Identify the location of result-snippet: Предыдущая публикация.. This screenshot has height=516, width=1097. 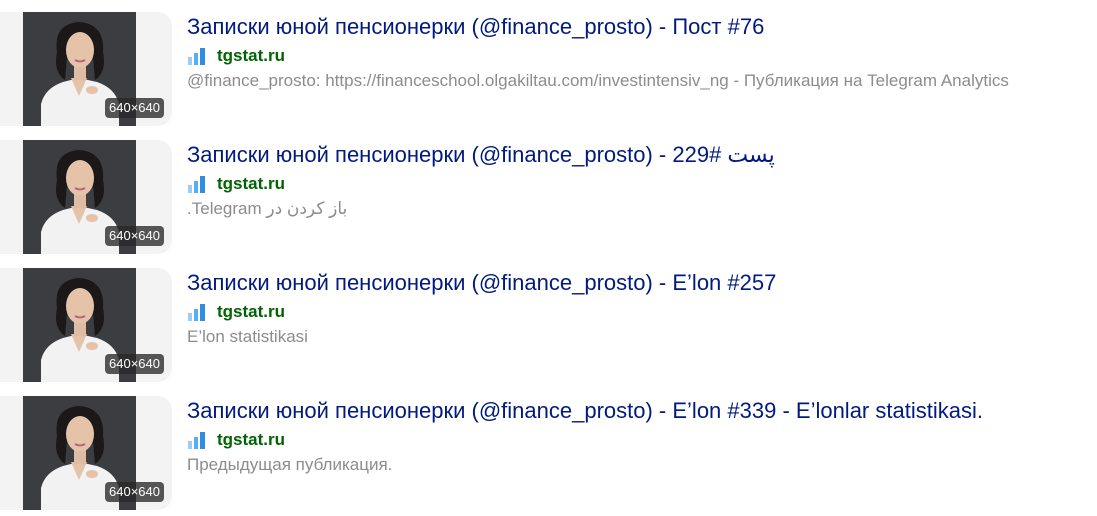
(290, 464).